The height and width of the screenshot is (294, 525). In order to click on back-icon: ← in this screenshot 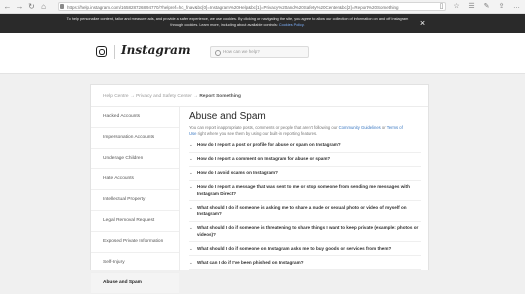, I will do `click(7, 6)`.